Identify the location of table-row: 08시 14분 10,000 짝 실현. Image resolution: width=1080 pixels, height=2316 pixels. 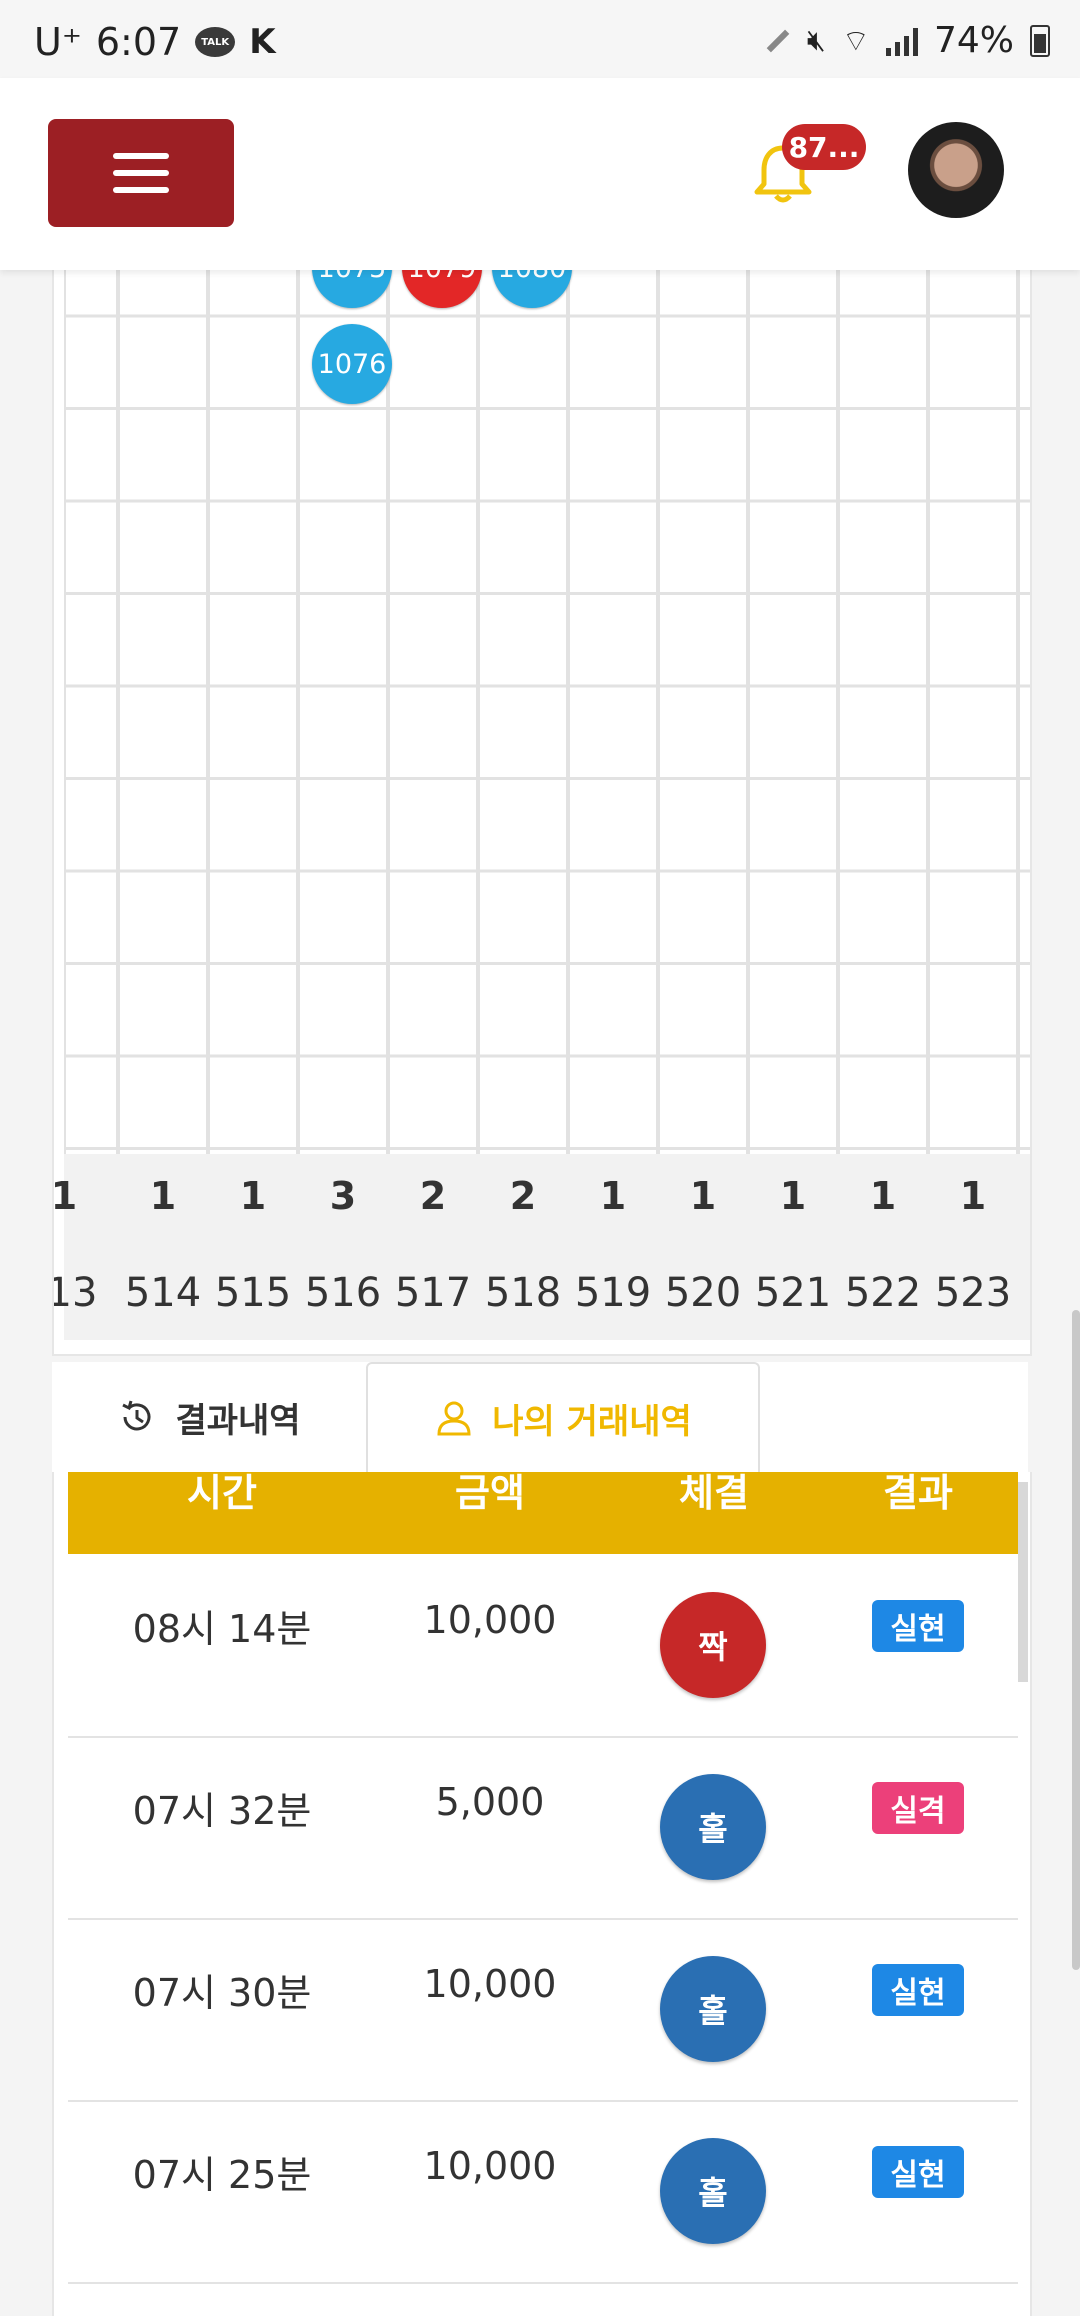
(543, 1646).